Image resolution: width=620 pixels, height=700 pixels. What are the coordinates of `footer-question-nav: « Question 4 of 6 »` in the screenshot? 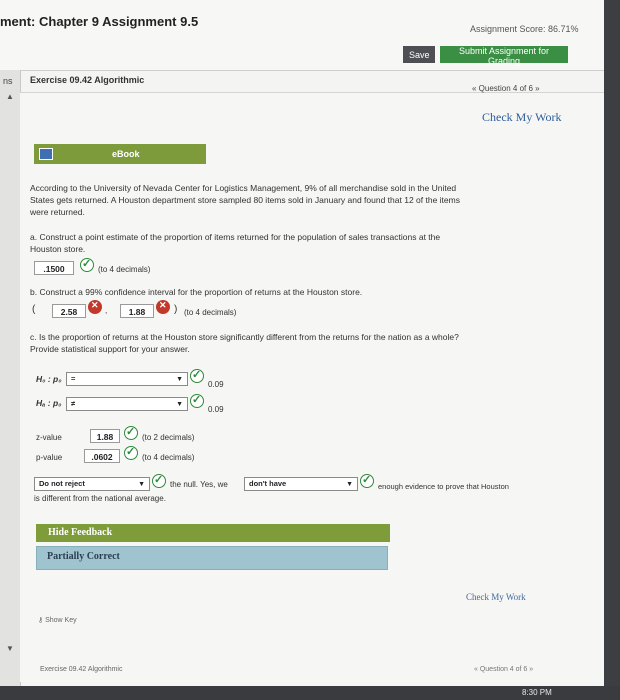 It's located at (503, 669).